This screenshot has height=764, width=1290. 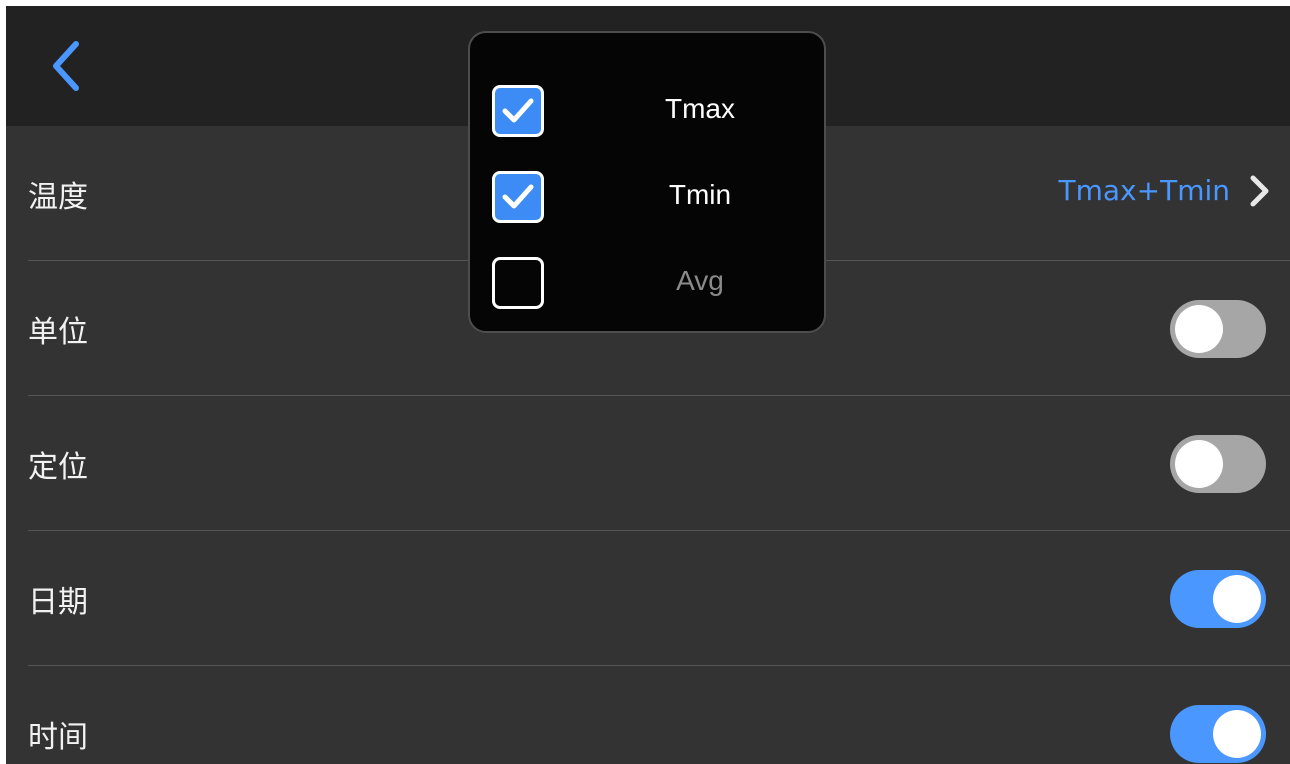 I want to click on date-toggle, so click(x=1218, y=599).